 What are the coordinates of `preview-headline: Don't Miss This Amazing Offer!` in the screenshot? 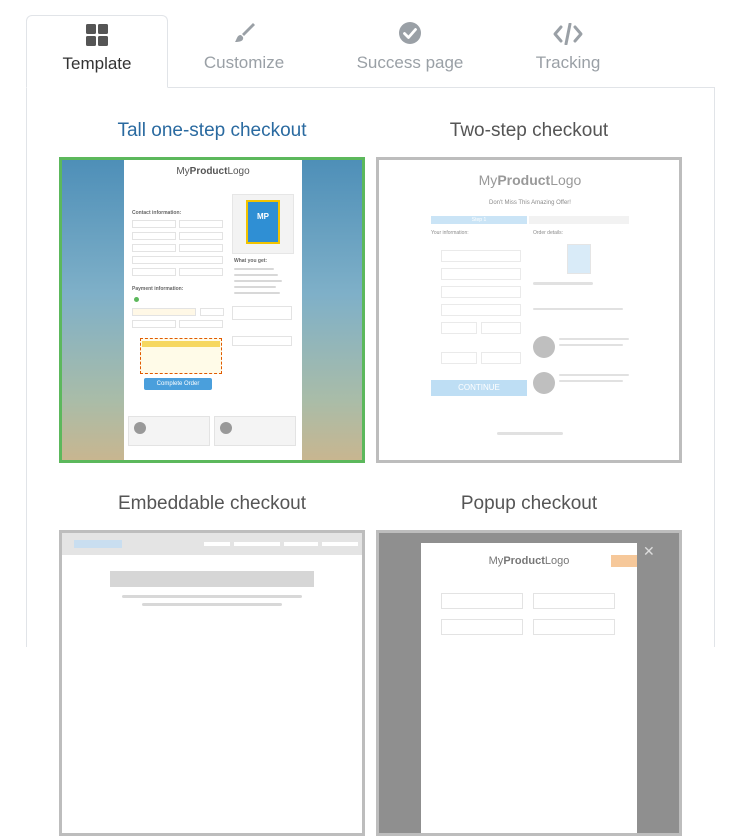 It's located at (530, 203).